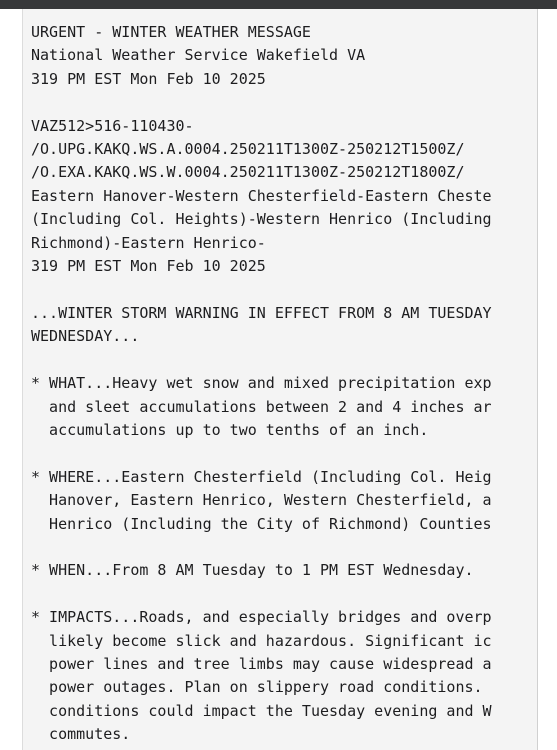 The image size is (557, 750). What do you see at coordinates (278, 4) in the screenshot?
I see `top-chrome-bar` at bounding box center [278, 4].